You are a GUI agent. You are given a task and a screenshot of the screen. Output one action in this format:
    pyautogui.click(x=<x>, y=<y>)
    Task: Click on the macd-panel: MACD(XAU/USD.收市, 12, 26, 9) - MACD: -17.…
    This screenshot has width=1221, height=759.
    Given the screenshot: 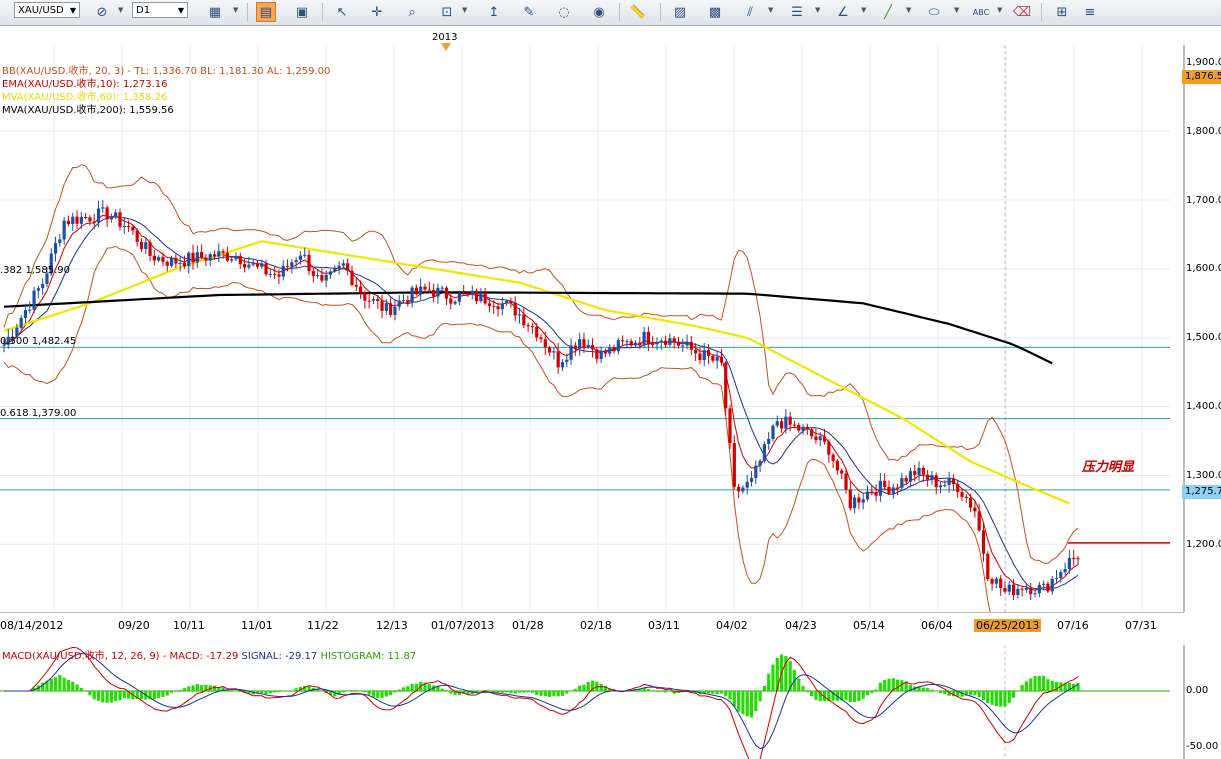 What is the action you would take?
    pyautogui.click(x=585, y=702)
    